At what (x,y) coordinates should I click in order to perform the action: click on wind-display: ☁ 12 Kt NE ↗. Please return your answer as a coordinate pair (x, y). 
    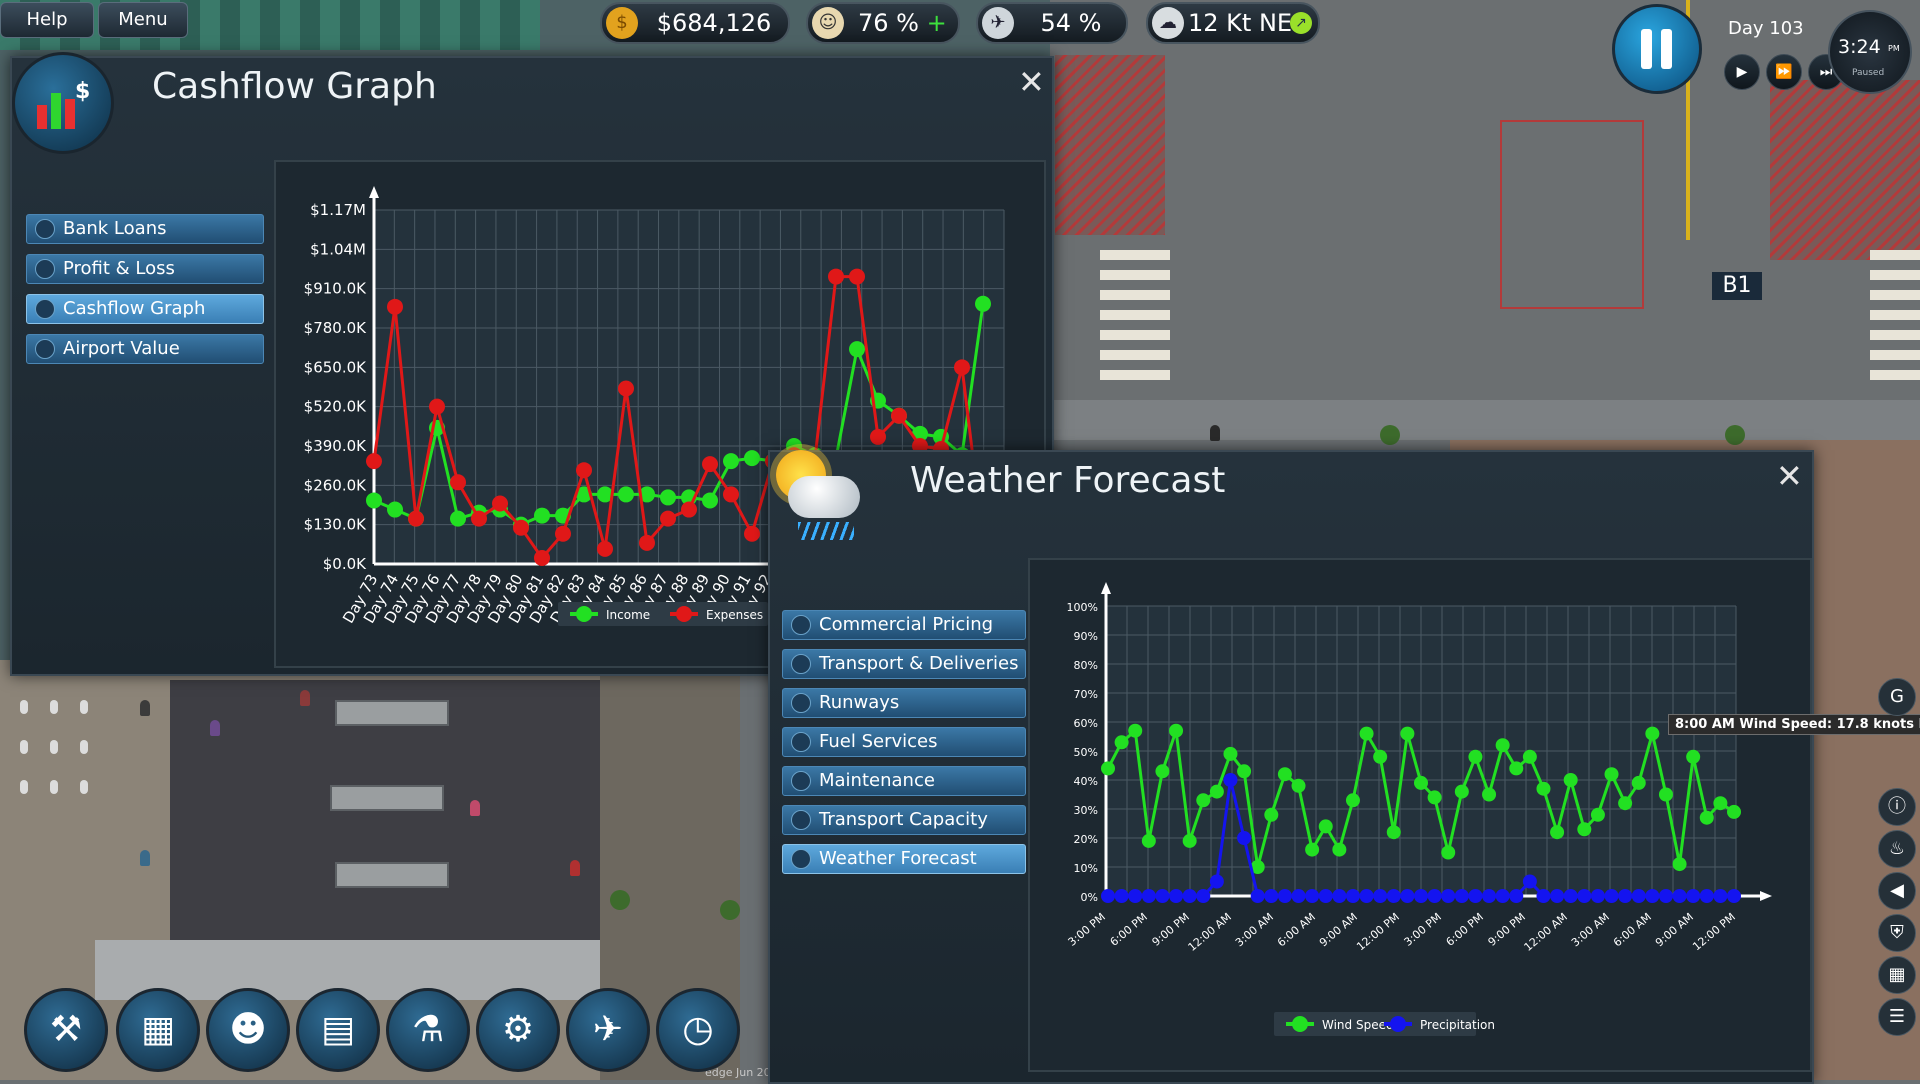
    Looking at the image, I should click on (1233, 23).